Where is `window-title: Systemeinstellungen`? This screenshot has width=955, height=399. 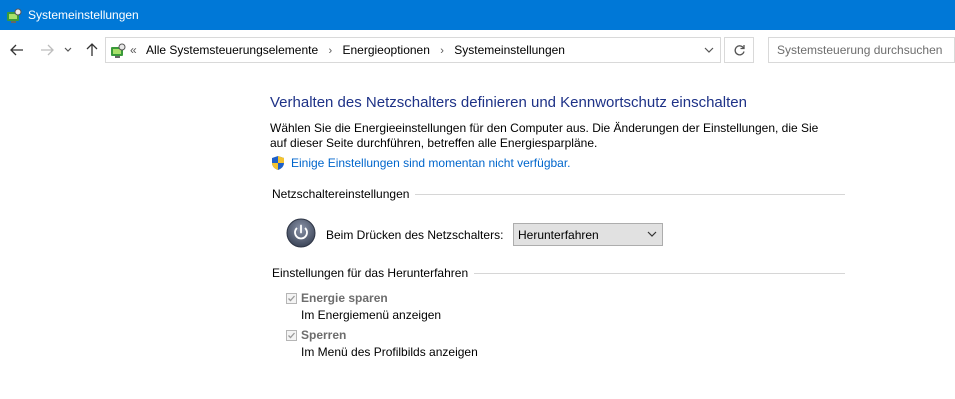 window-title: Systemeinstellungen is located at coordinates (83, 15).